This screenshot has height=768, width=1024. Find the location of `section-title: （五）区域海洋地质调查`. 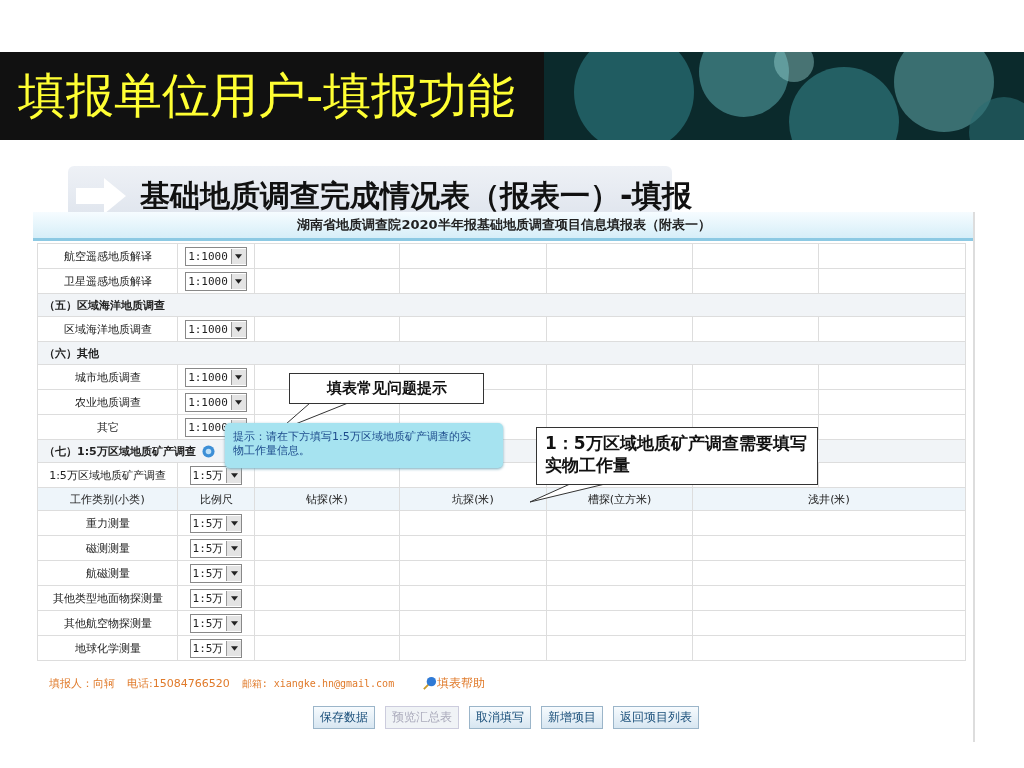

section-title: （五）区域海洋地质调查 is located at coordinates (104, 305).